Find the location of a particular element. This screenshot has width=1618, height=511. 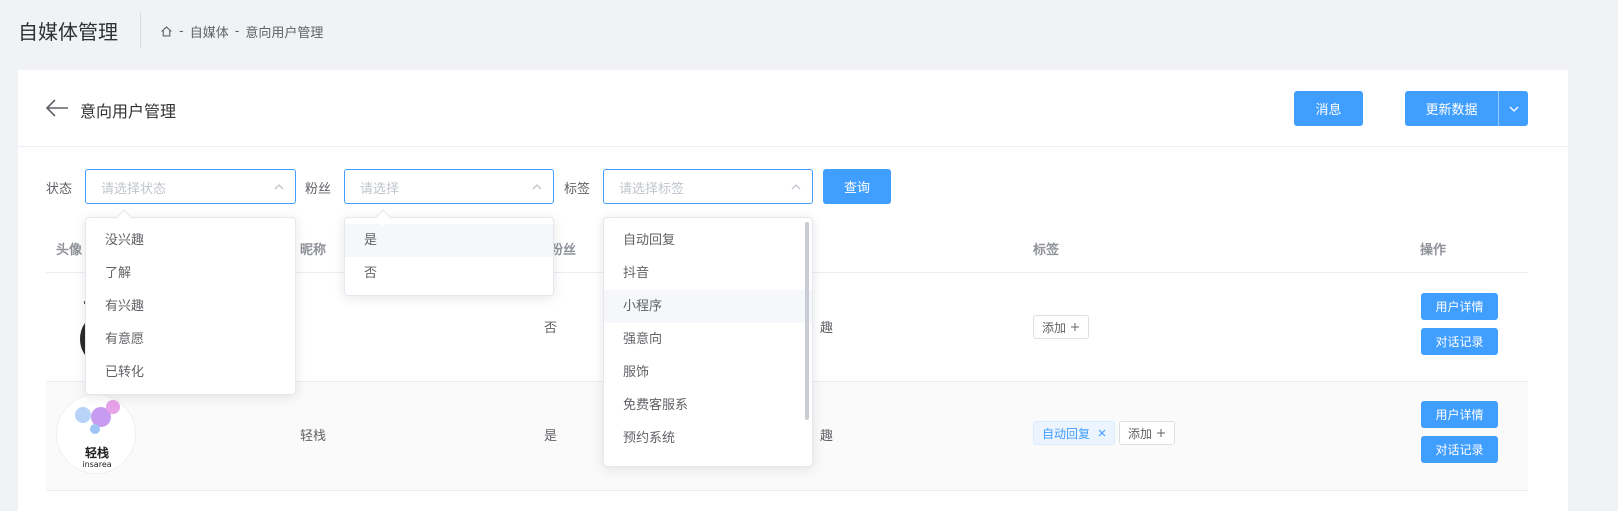

status-option: 有兴趣 is located at coordinates (190, 306).